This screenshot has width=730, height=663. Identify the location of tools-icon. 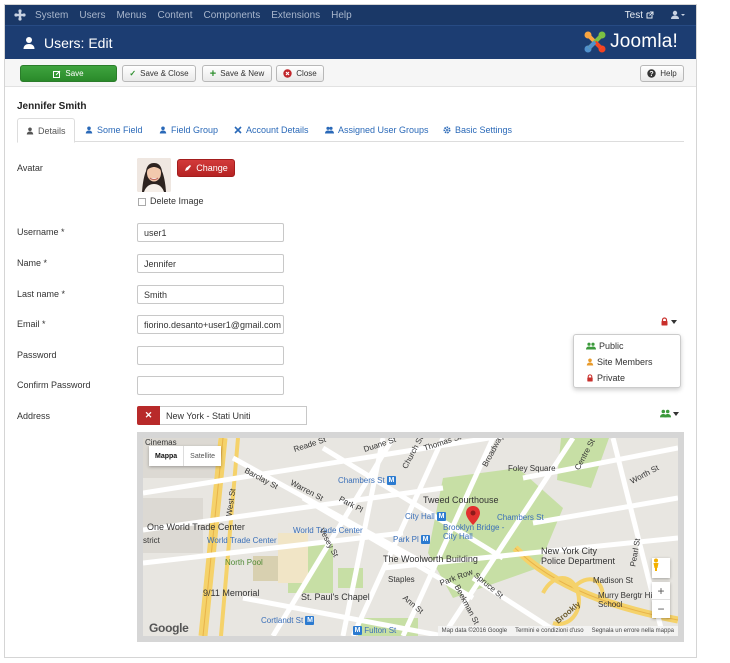
(238, 130).